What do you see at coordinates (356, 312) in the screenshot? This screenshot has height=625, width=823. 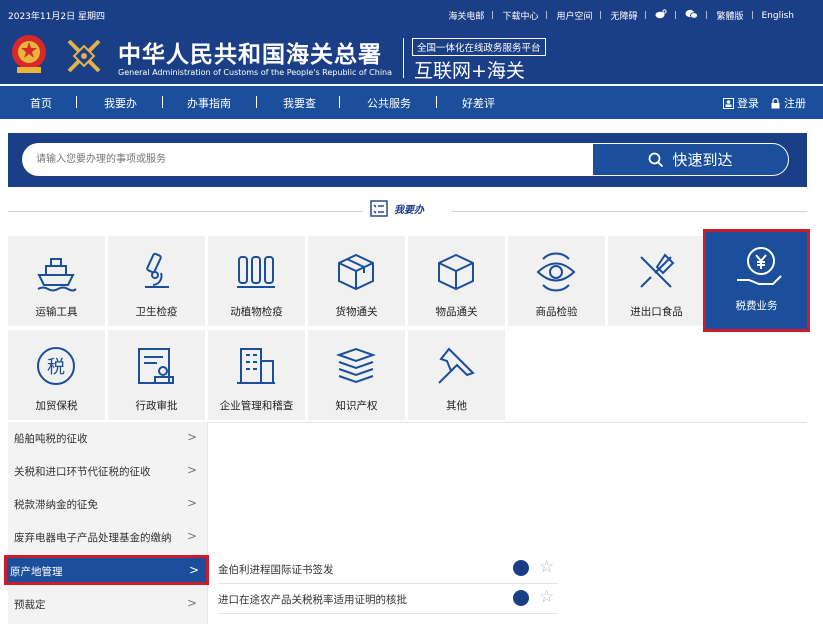 I see `tile-label: 货物通关` at bounding box center [356, 312].